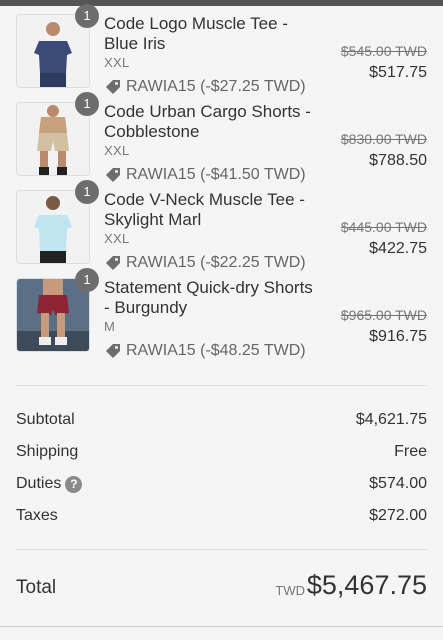 The height and width of the screenshot is (640, 443). Describe the element at coordinates (47, 451) in the screenshot. I see `shipping-label: Shipping` at that location.